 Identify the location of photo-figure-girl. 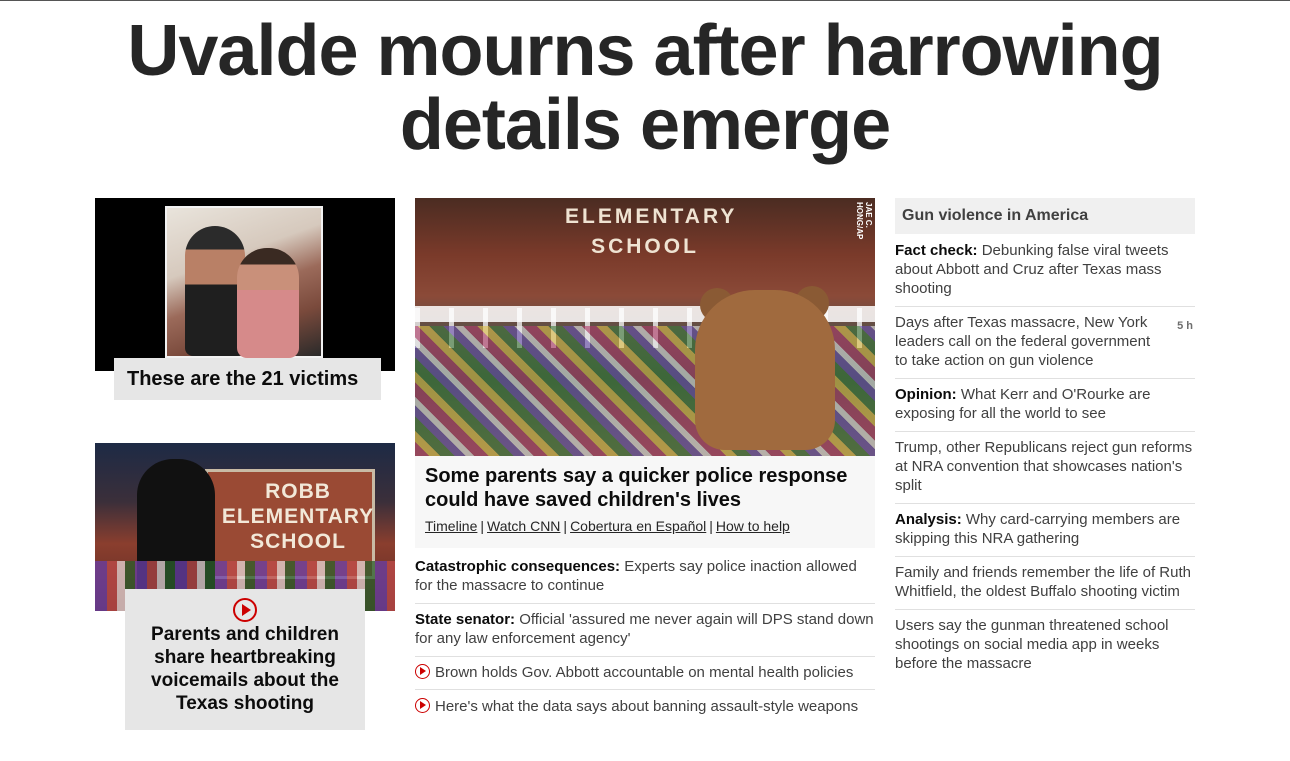
(268, 303).